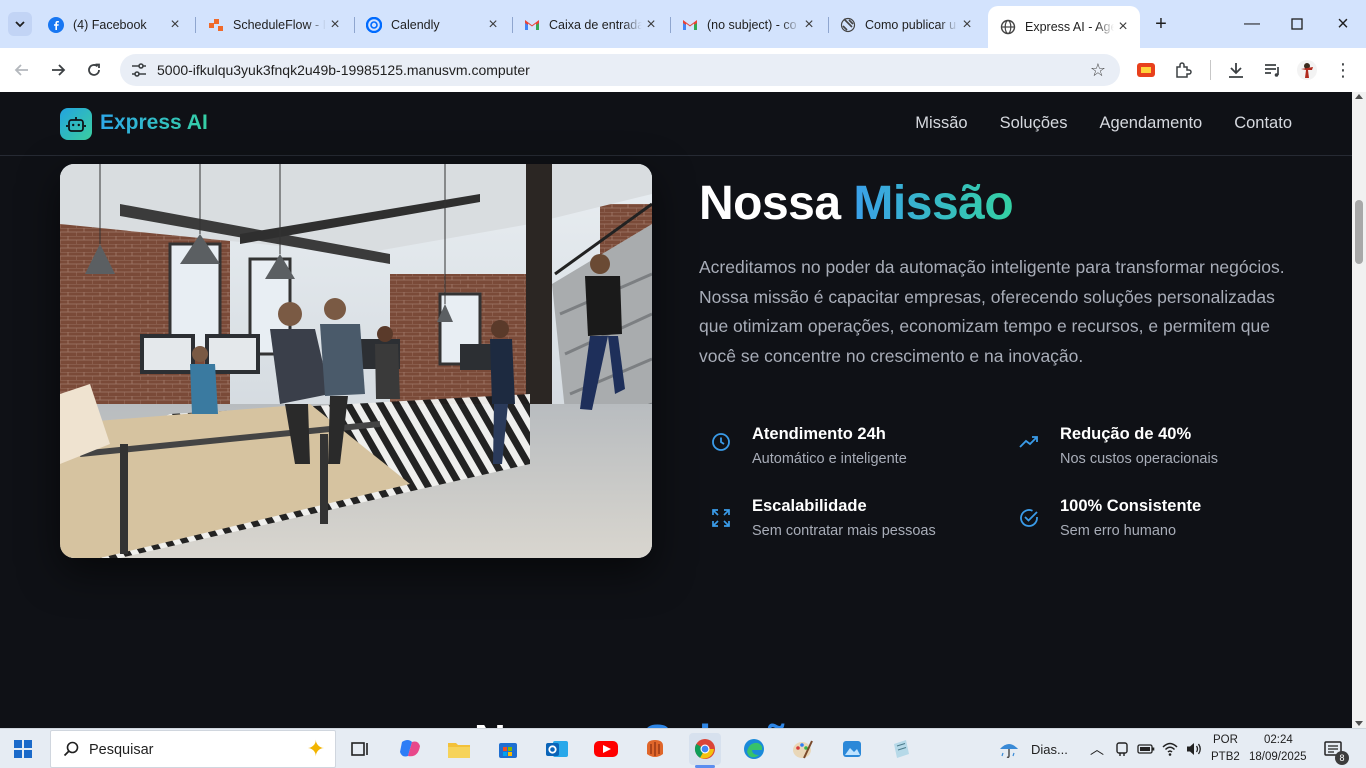 The height and width of the screenshot is (768, 1366). I want to click on solutions-heading: Nossas Soluções, so click(656, 722).